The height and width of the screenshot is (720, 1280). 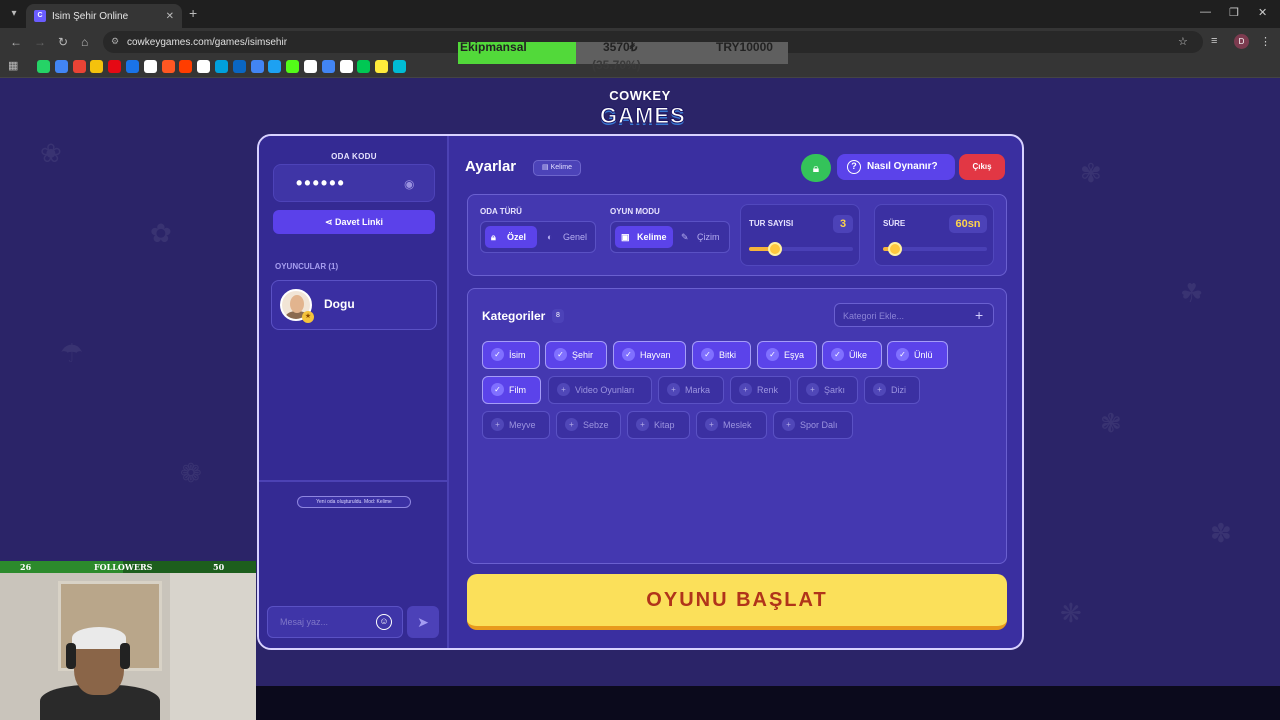 I want to click on check-icon: ✓, so click(x=560, y=354).